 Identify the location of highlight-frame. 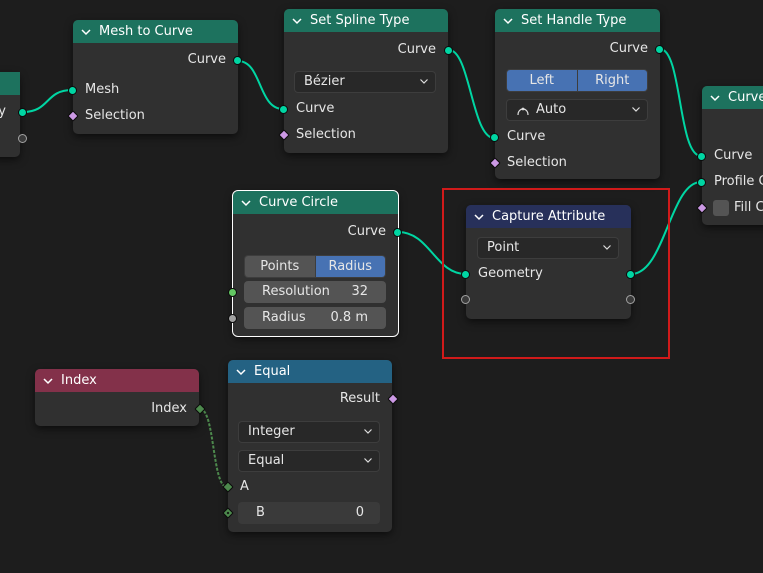
(556, 273).